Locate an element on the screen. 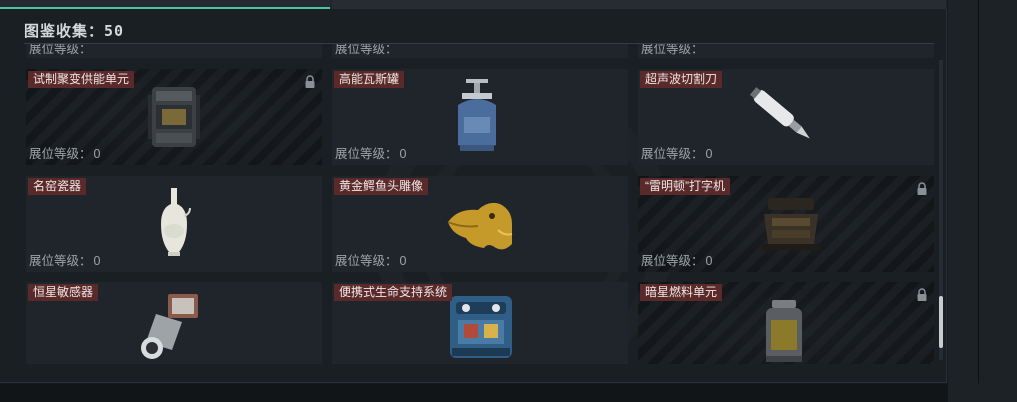  tab-collection is located at coordinates (165, 4).